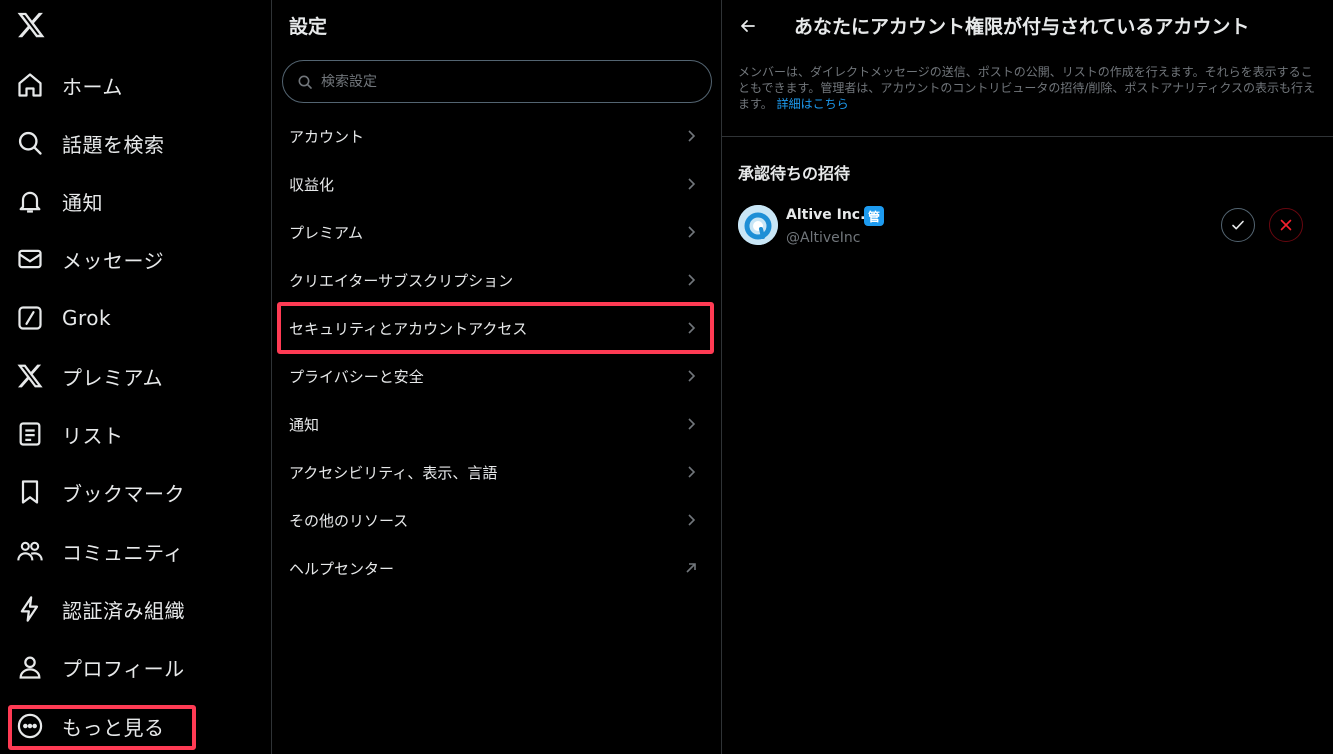 This screenshot has height=754, width=1333. What do you see at coordinates (308, 27) in the screenshot?
I see `settings-title: 設定` at bounding box center [308, 27].